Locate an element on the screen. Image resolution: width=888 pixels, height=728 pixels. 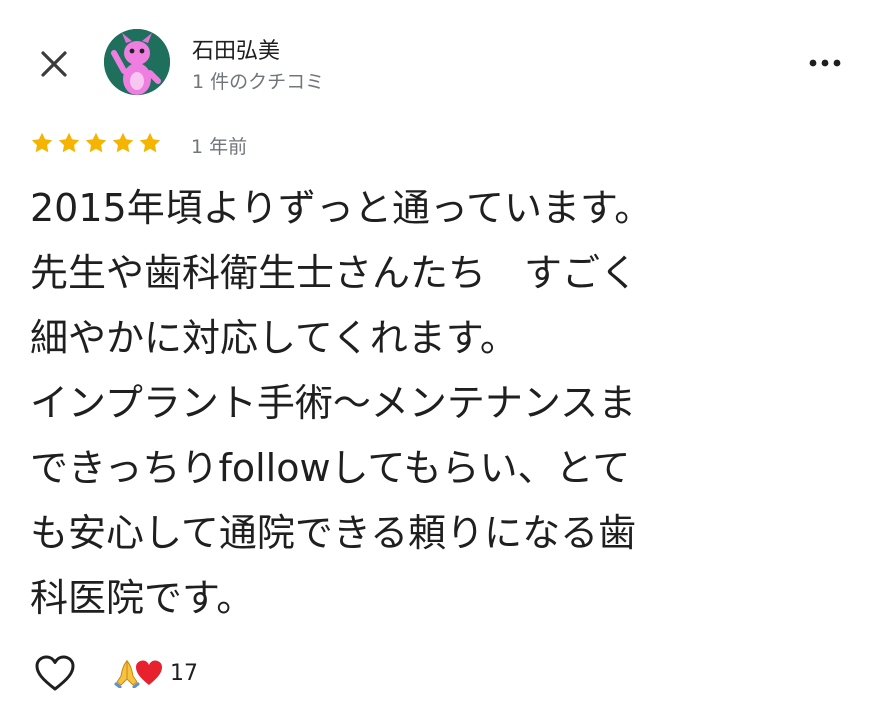
star-rating is located at coordinates (96, 143).